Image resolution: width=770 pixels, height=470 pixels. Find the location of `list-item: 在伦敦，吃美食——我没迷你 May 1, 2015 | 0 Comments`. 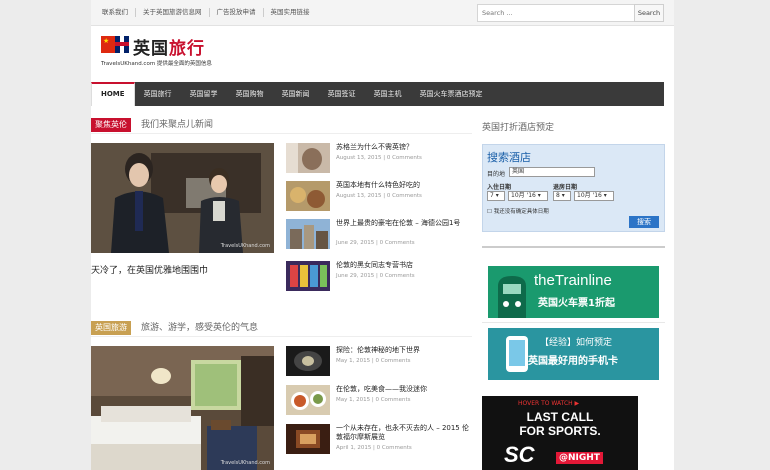

list-item: 在伦敦，吃美食——我没迷你 May 1, 2015 | 0 Comments is located at coordinates (378, 402).